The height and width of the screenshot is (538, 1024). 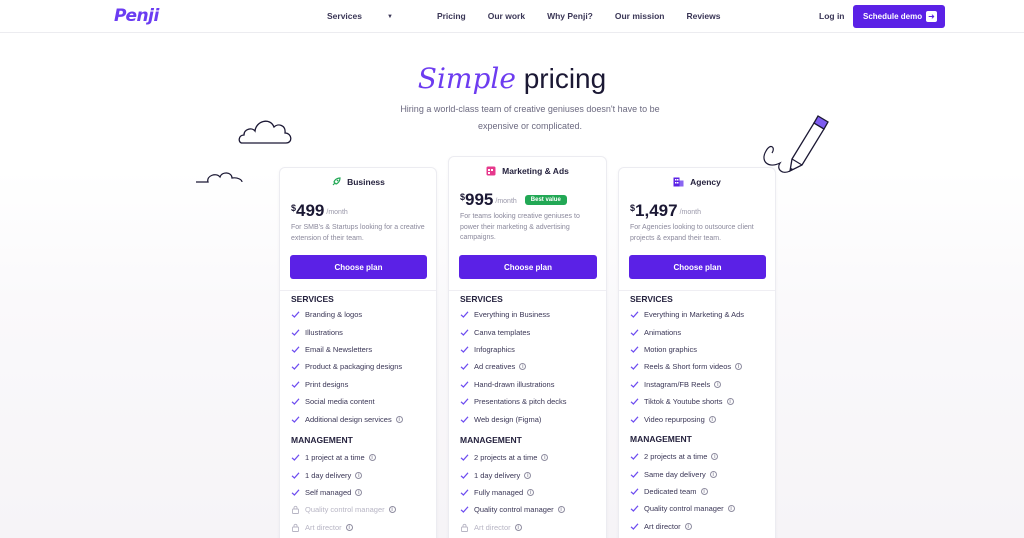 I want to click on rocket-icon, so click(x=336, y=182).